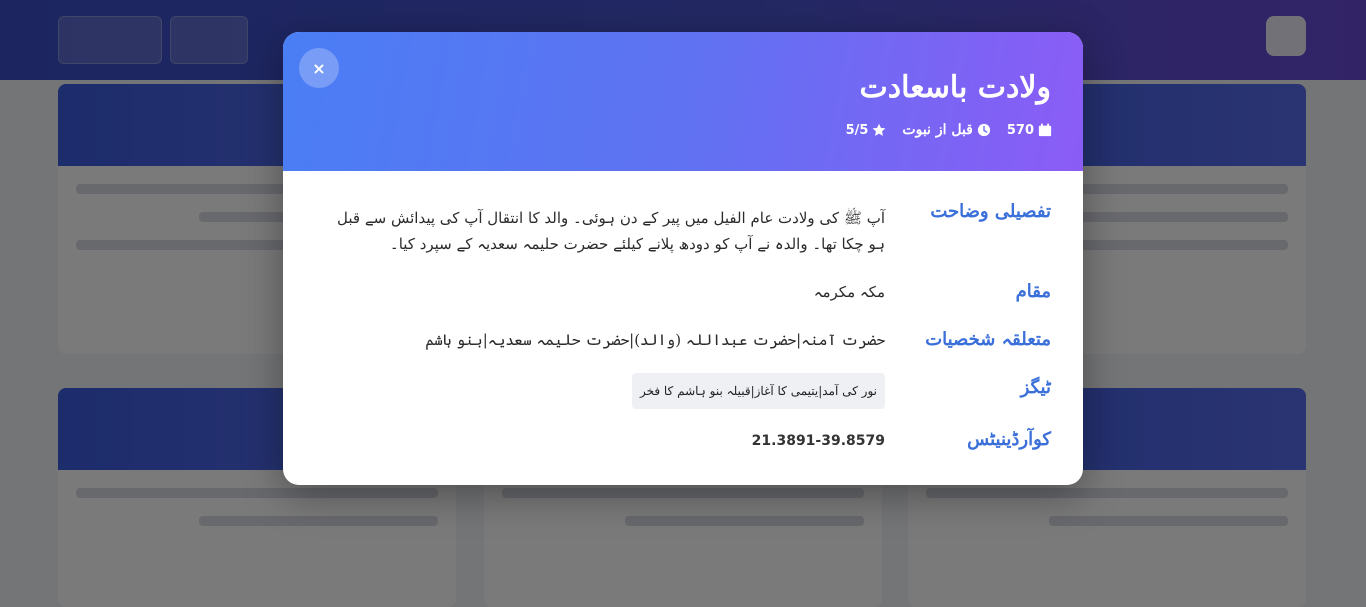 The image size is (1366, 607). What do you see at coordinates (1045, 130) in the screenshot?
I see `calendar-icon` at bounding box center [1045, 130].